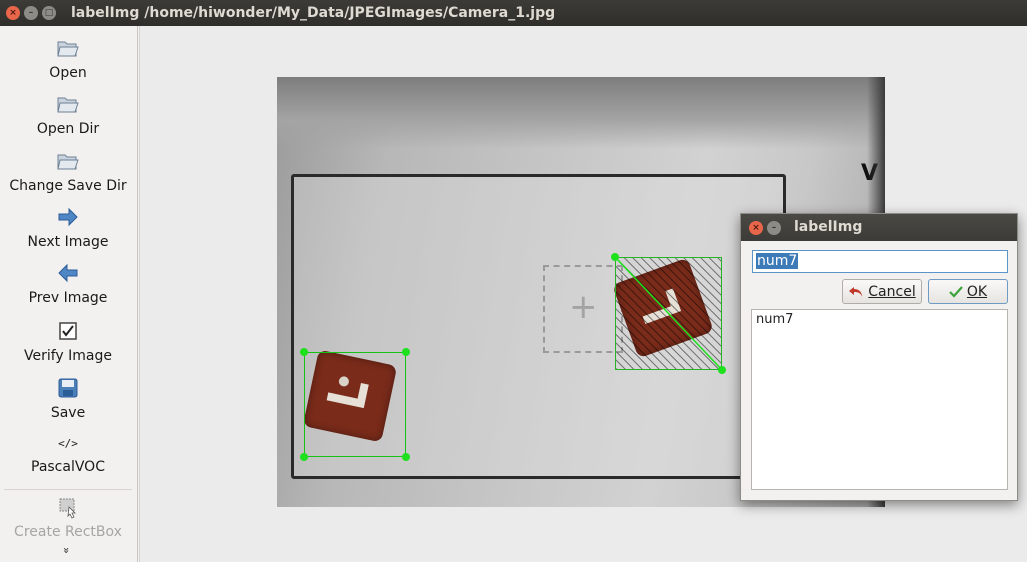  What do you see at coordinates (68, 114) in the screenshot?
I see `open-dir-button: Open Dir` at bounding box center [68, 114].